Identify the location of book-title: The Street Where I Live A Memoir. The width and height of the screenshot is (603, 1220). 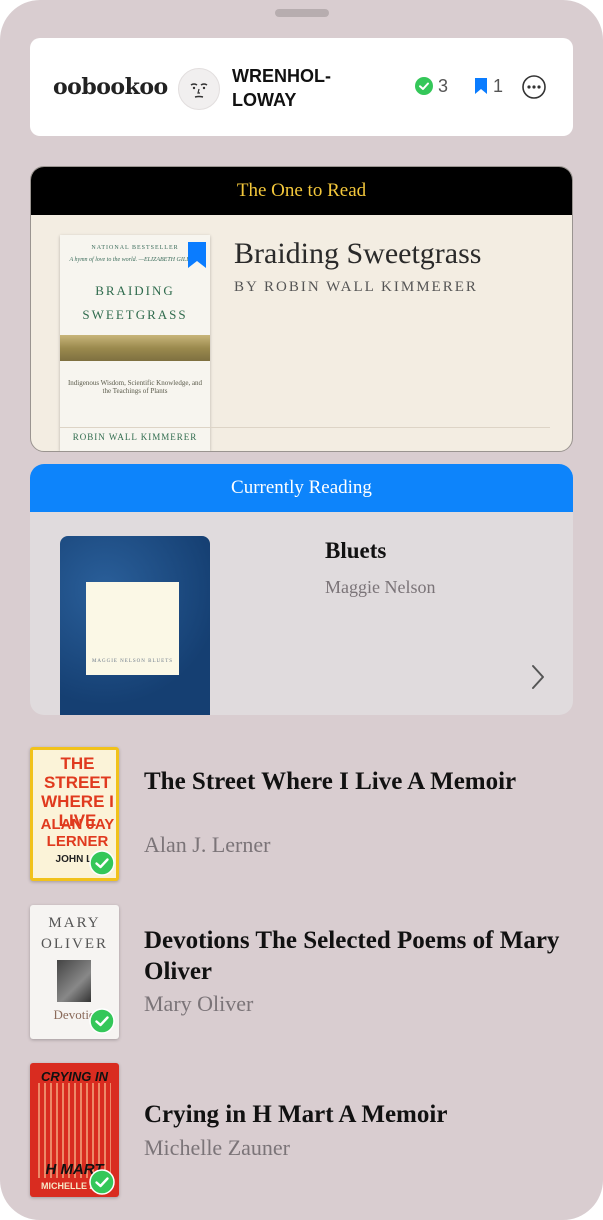
(330, 781).